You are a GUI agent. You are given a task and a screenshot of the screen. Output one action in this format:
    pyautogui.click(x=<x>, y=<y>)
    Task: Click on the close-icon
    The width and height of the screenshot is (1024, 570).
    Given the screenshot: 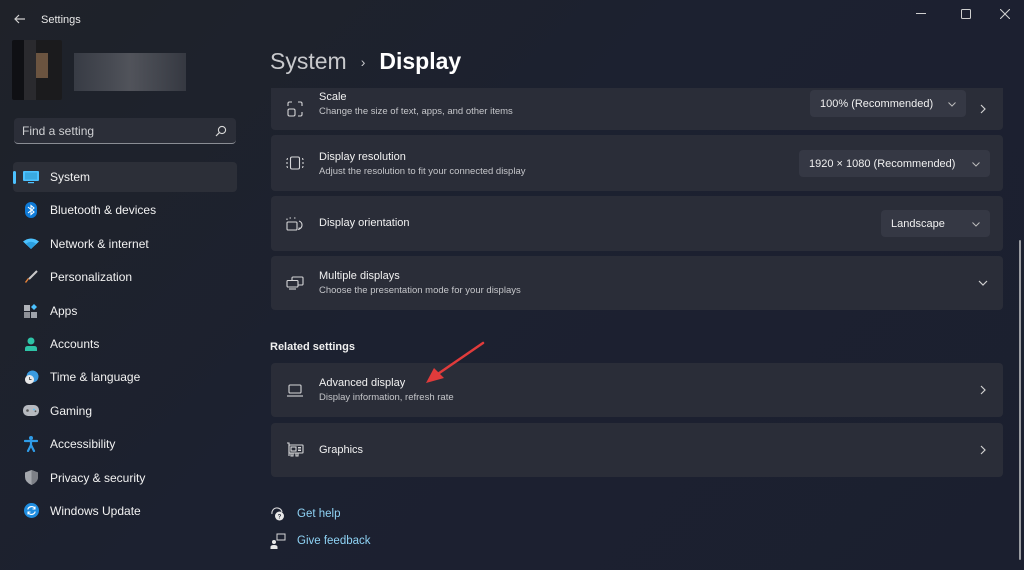 What is the action you would take?
    pyautogui.click(x=1005, y=14)
    